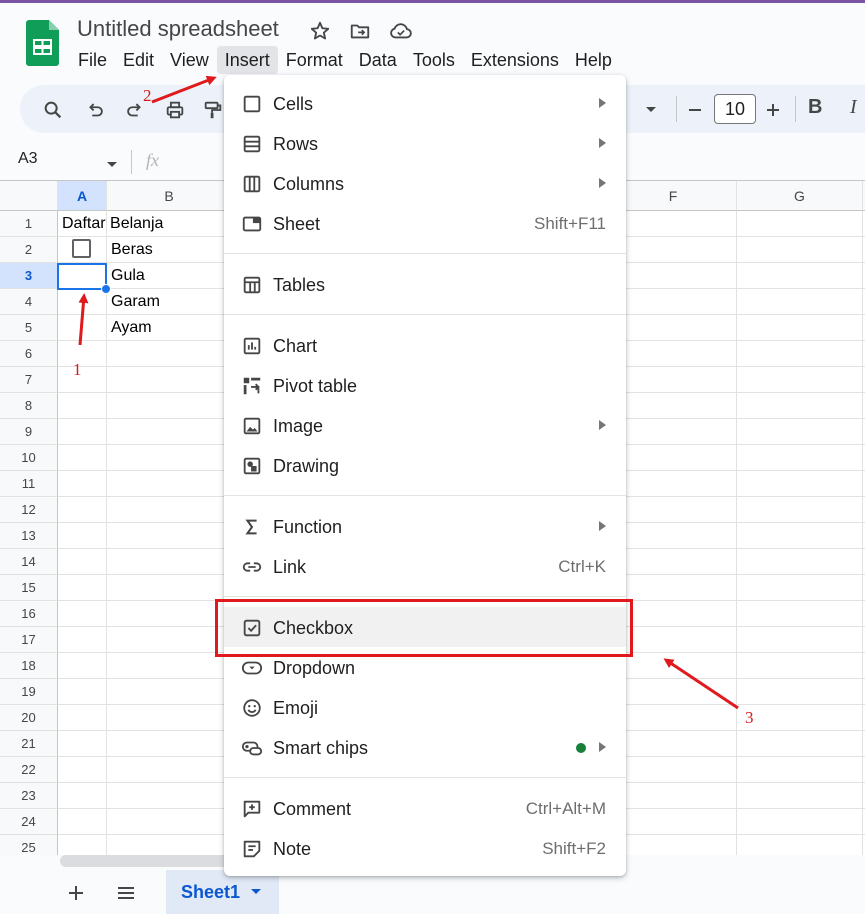  Describe the element at coordinates (425, 103) in the screenshot. I see `menu-item-cells: Cells` at that location.